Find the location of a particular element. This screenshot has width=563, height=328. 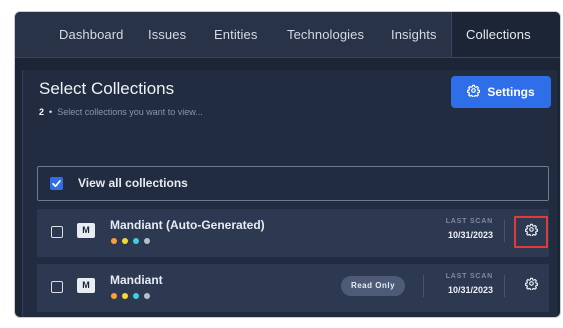

panel-title: Select Collections is located at coordinates (107, 88).